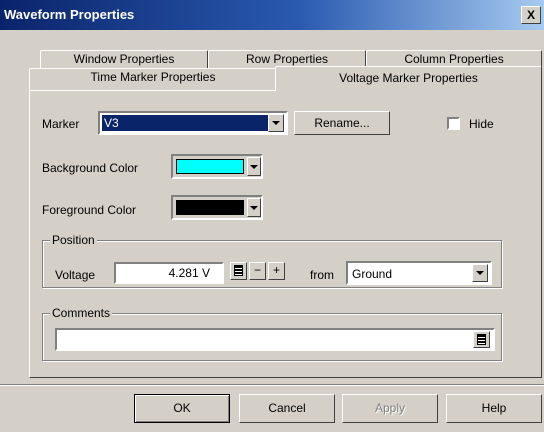 The image size is (544, 432). I want to click on voltage-increment-button: +, so click(276, 271).